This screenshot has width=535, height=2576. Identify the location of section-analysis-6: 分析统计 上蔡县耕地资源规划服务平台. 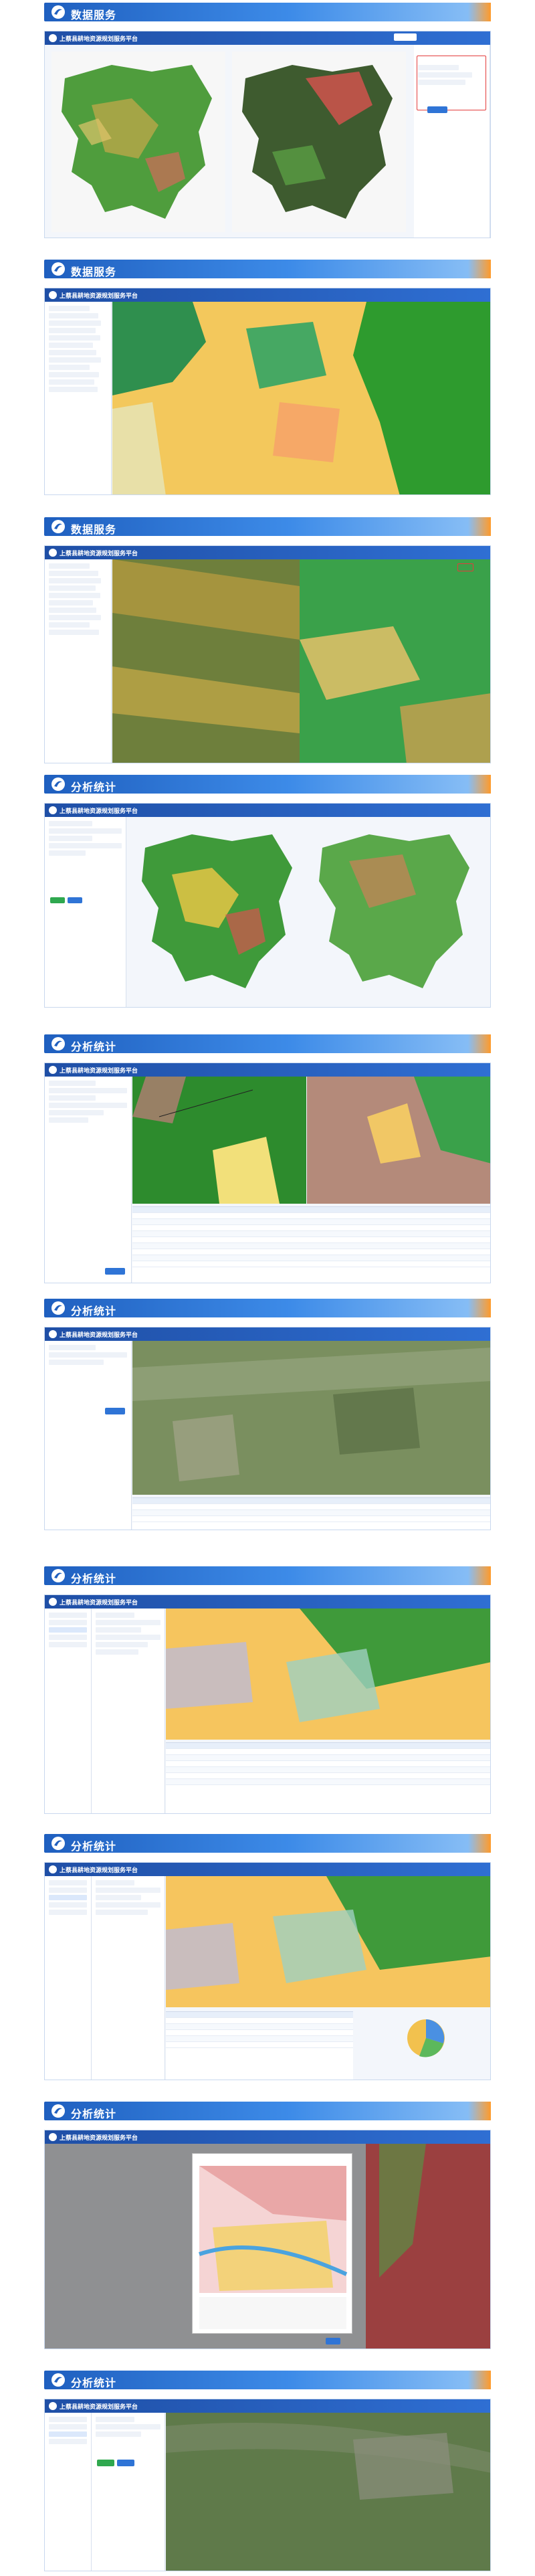
(267, 2225).